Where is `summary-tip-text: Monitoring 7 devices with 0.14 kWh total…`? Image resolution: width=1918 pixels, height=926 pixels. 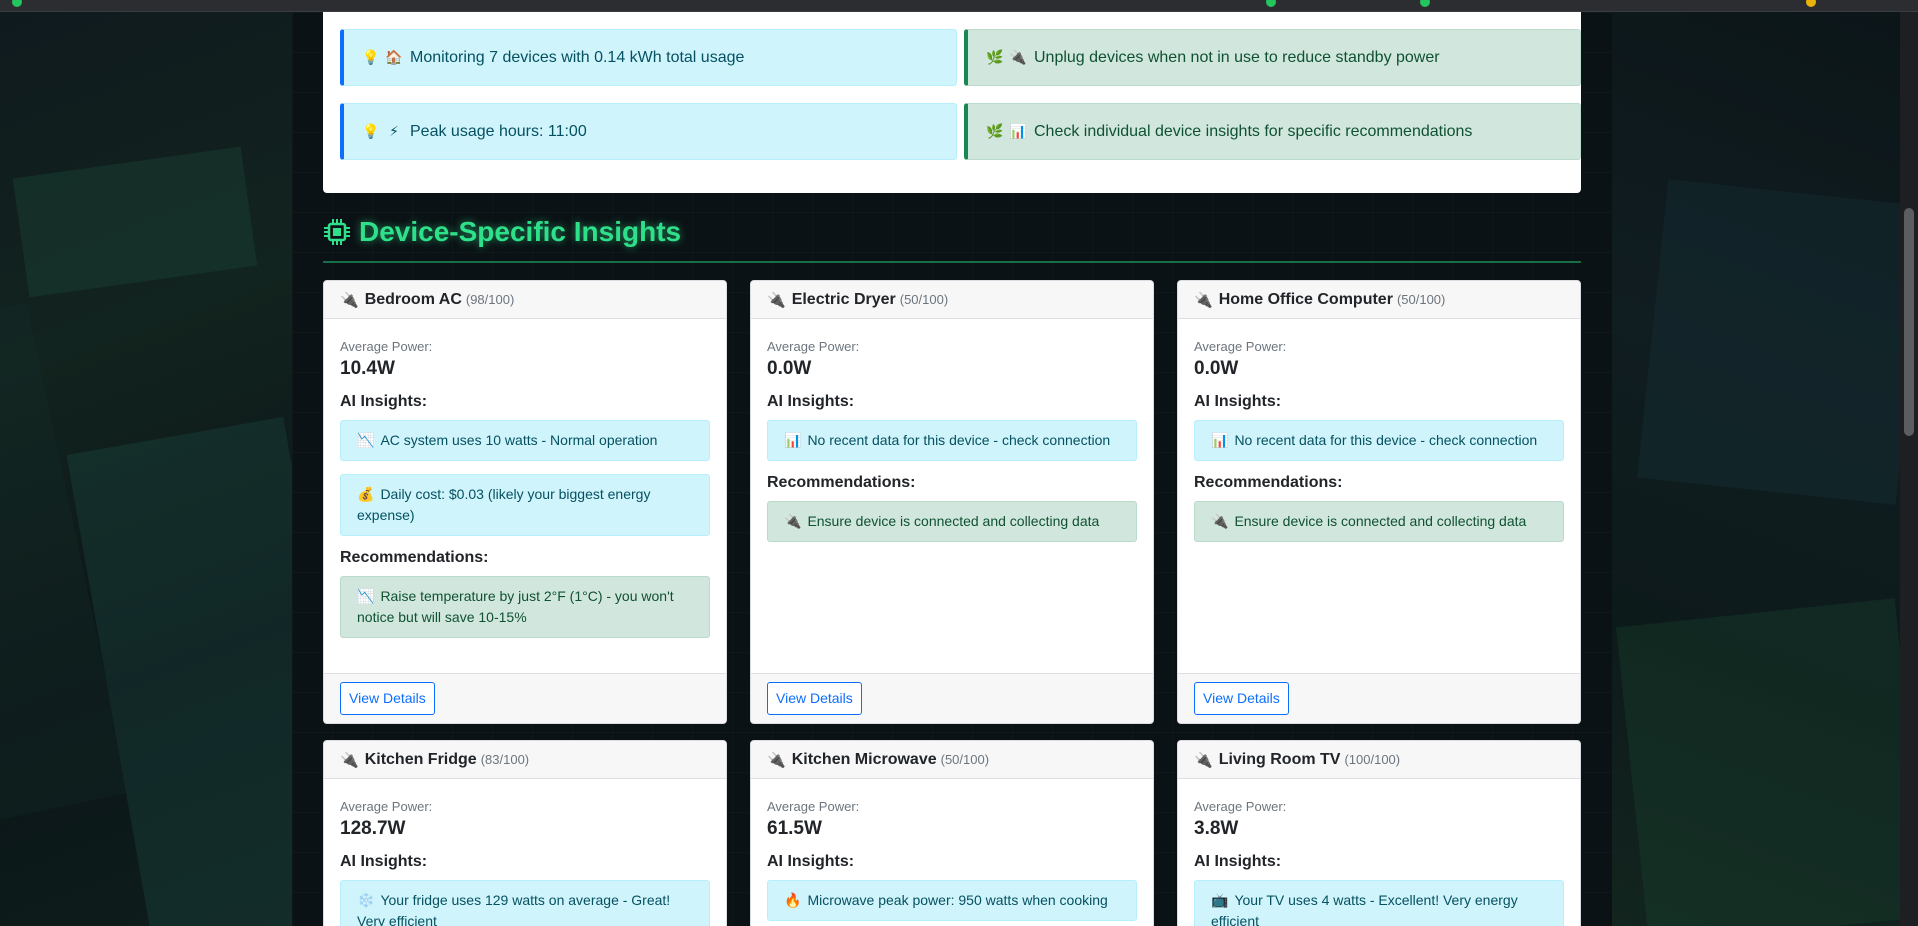 summary-tip-text: Monitoring 7 devices with 0.14 kWh total… is located at coordinates (577, 57).